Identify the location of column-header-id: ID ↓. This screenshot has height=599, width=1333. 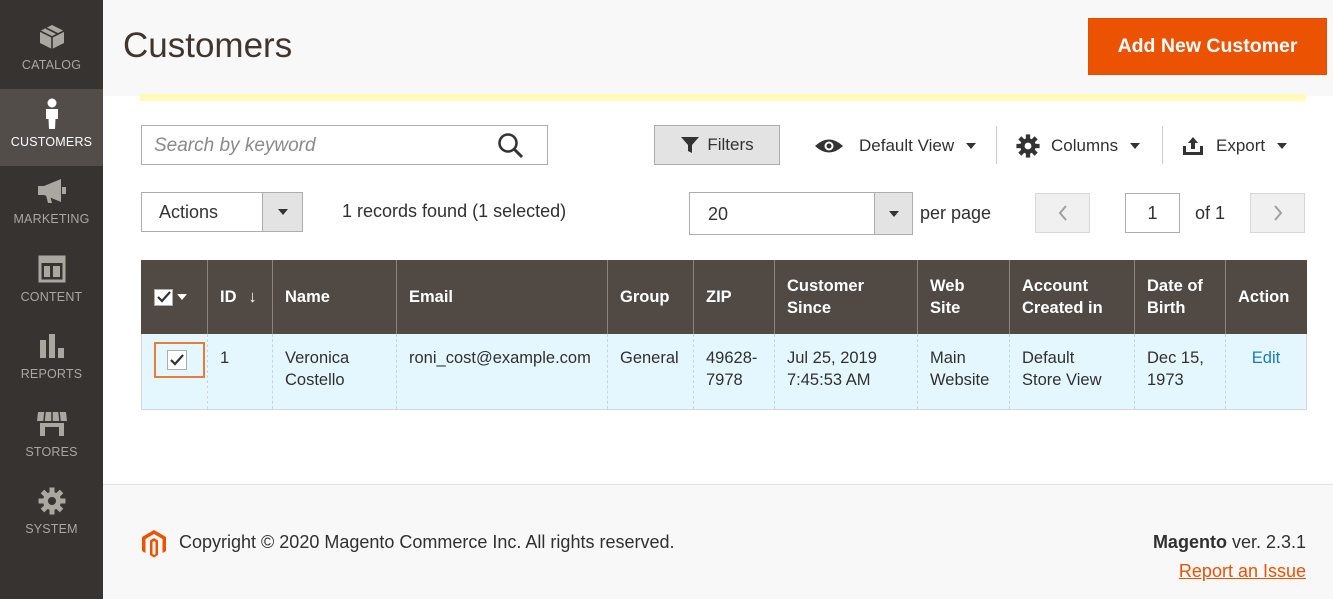
(240, 297).